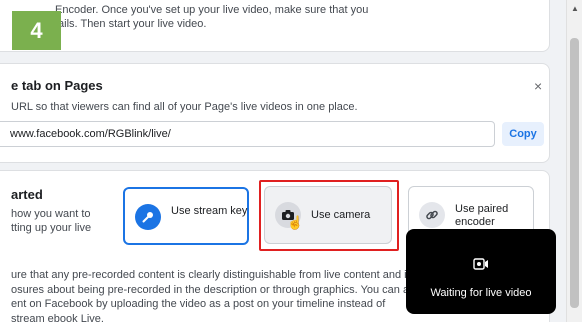  What do you see at coordinates (523, 134) in the screenshot?
I see `copy-button: Copy` at bounding box center [523, 134].